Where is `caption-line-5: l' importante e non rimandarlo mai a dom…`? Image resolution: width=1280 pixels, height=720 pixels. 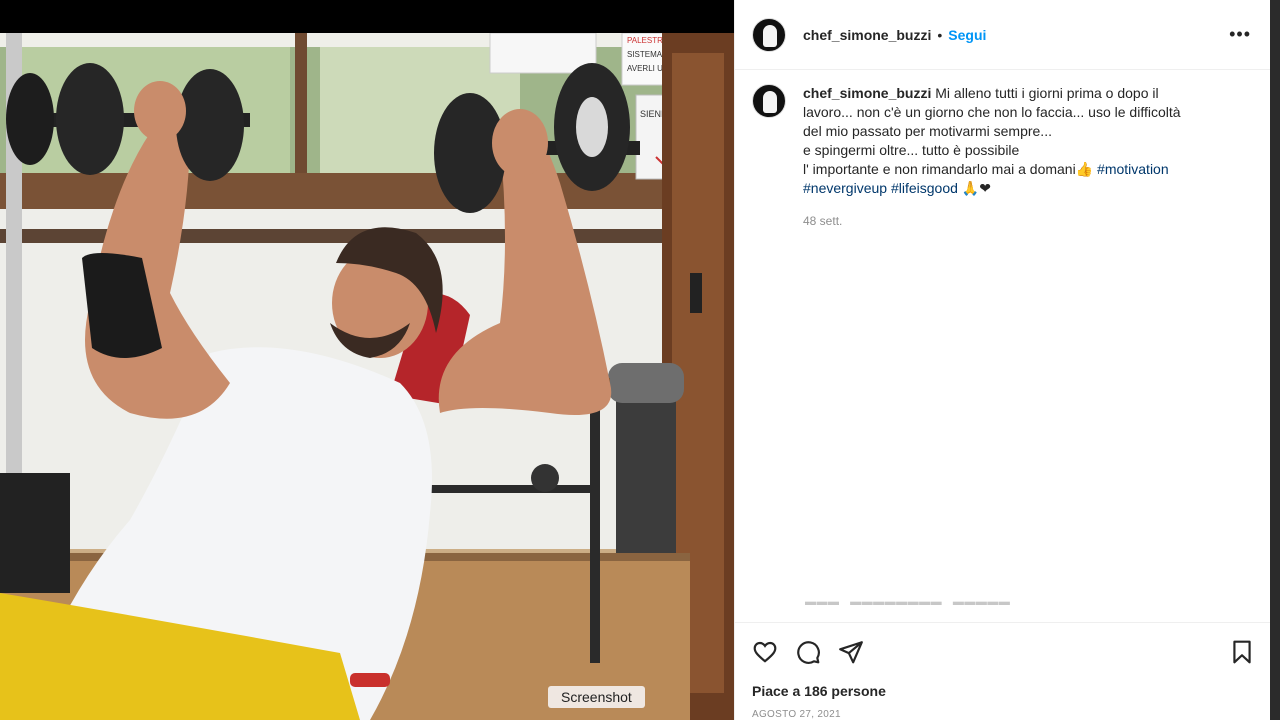 caption-line-5: l' importante e non rimandarlo mai a dom… is located at coordinates (948, 169).